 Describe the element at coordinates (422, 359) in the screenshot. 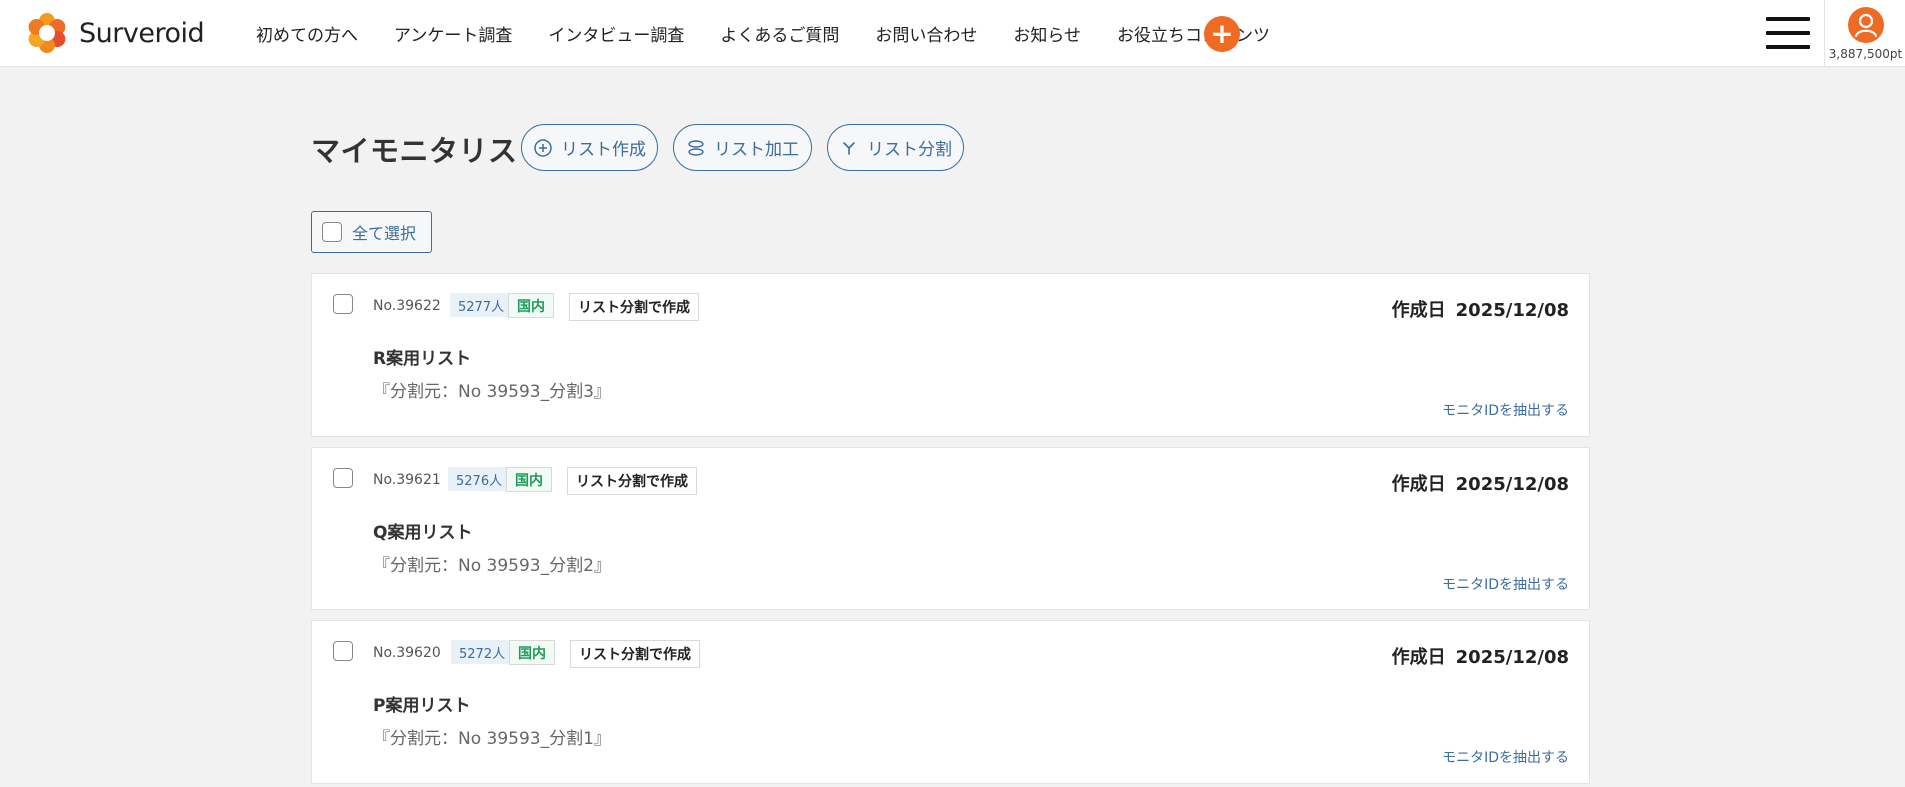

I see `list-name: R案用リスト` at that location.